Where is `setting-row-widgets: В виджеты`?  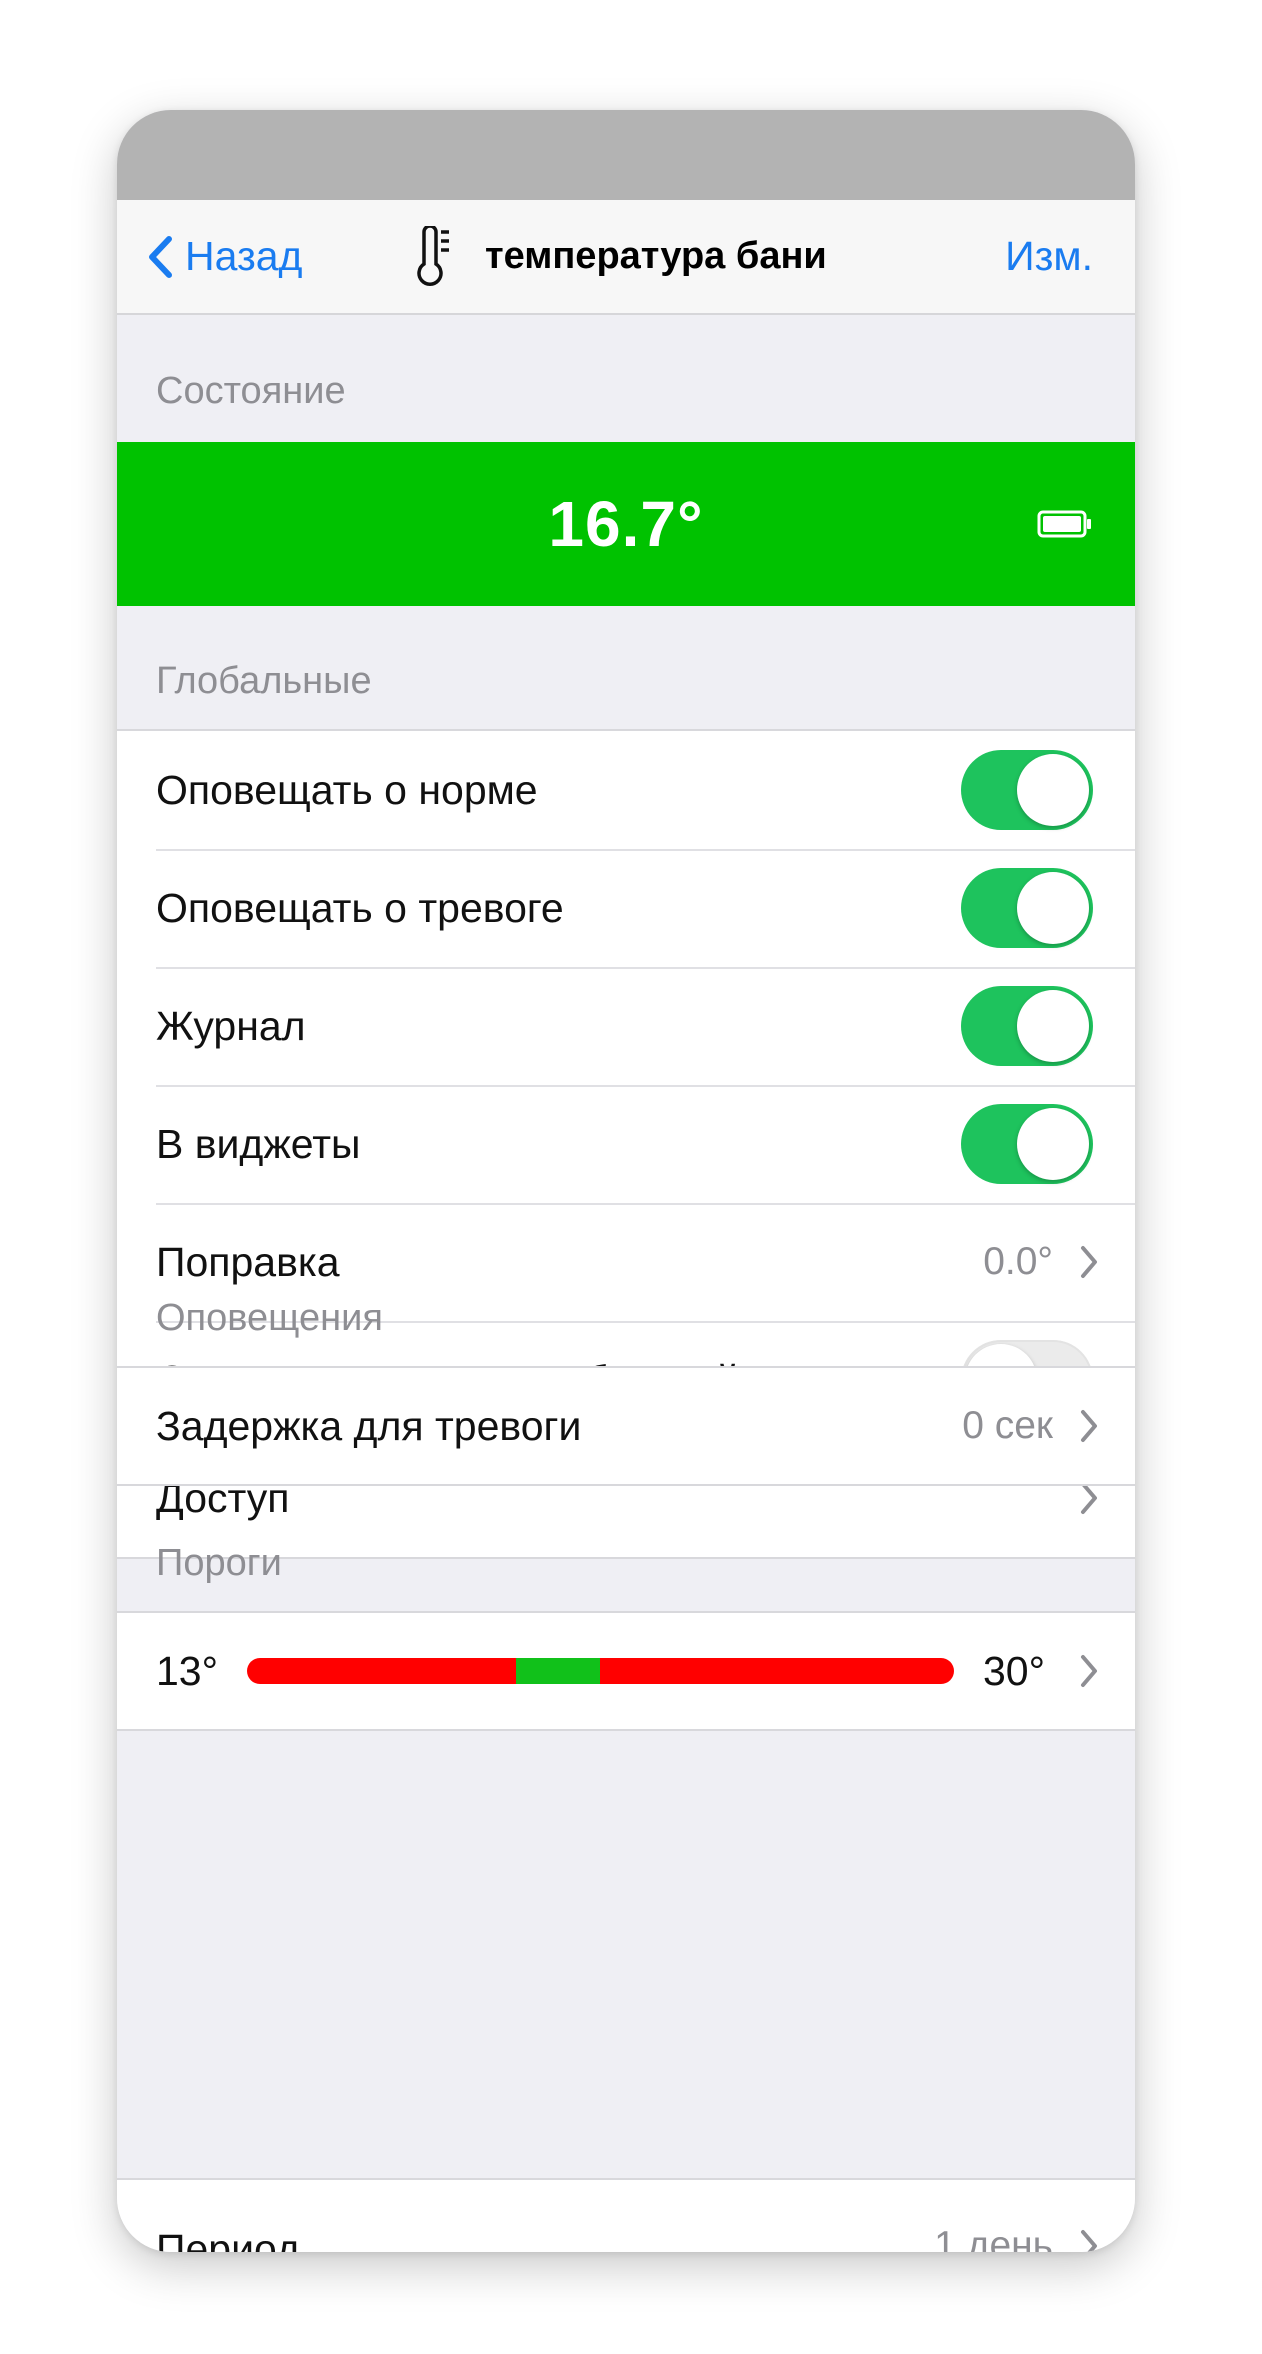 setting-row-widgets: В виджеты is located at coordinates (626, 1144).